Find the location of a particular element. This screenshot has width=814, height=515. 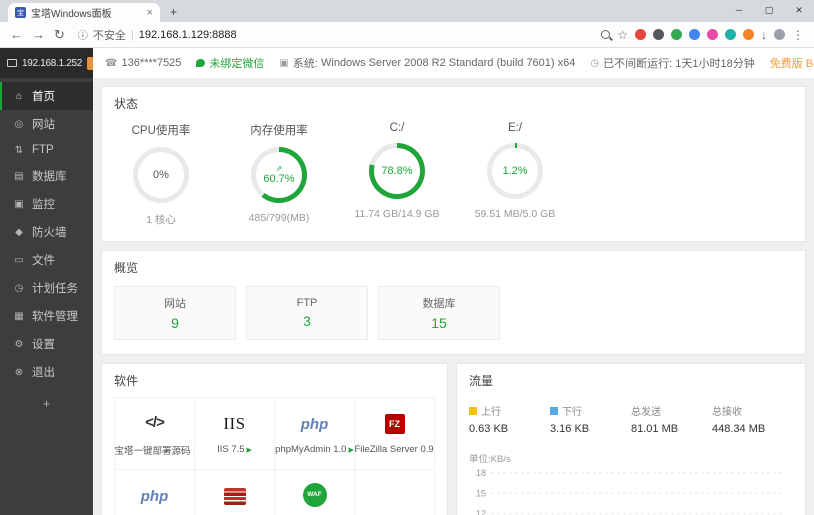

sidebar-item-cron: ◷ 计划任务 is located at coordinates (46, 288).